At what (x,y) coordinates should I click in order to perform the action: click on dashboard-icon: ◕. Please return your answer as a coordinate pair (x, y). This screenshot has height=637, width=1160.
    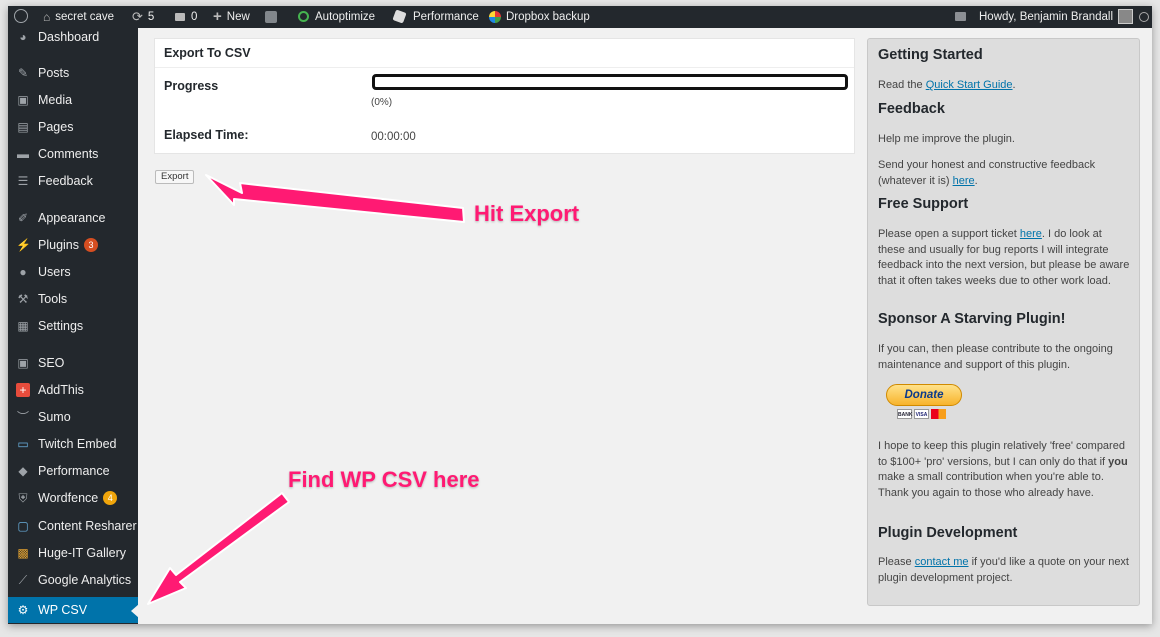
    Looking at the image, I should click on (23, 37).